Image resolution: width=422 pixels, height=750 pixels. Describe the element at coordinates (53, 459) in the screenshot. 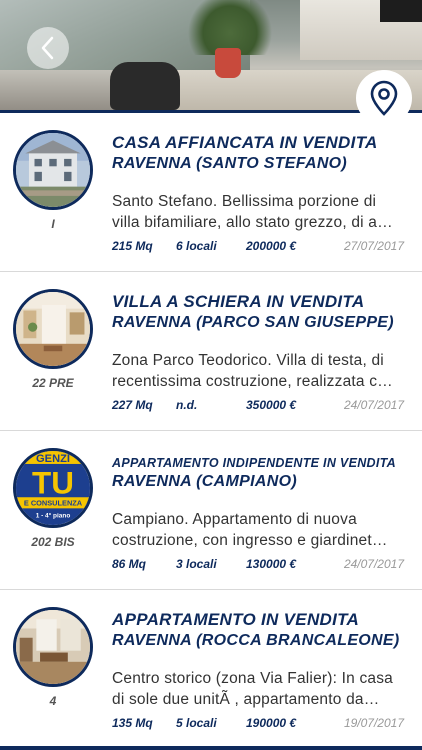

I see `logo-text-1: GENZI` at that location.